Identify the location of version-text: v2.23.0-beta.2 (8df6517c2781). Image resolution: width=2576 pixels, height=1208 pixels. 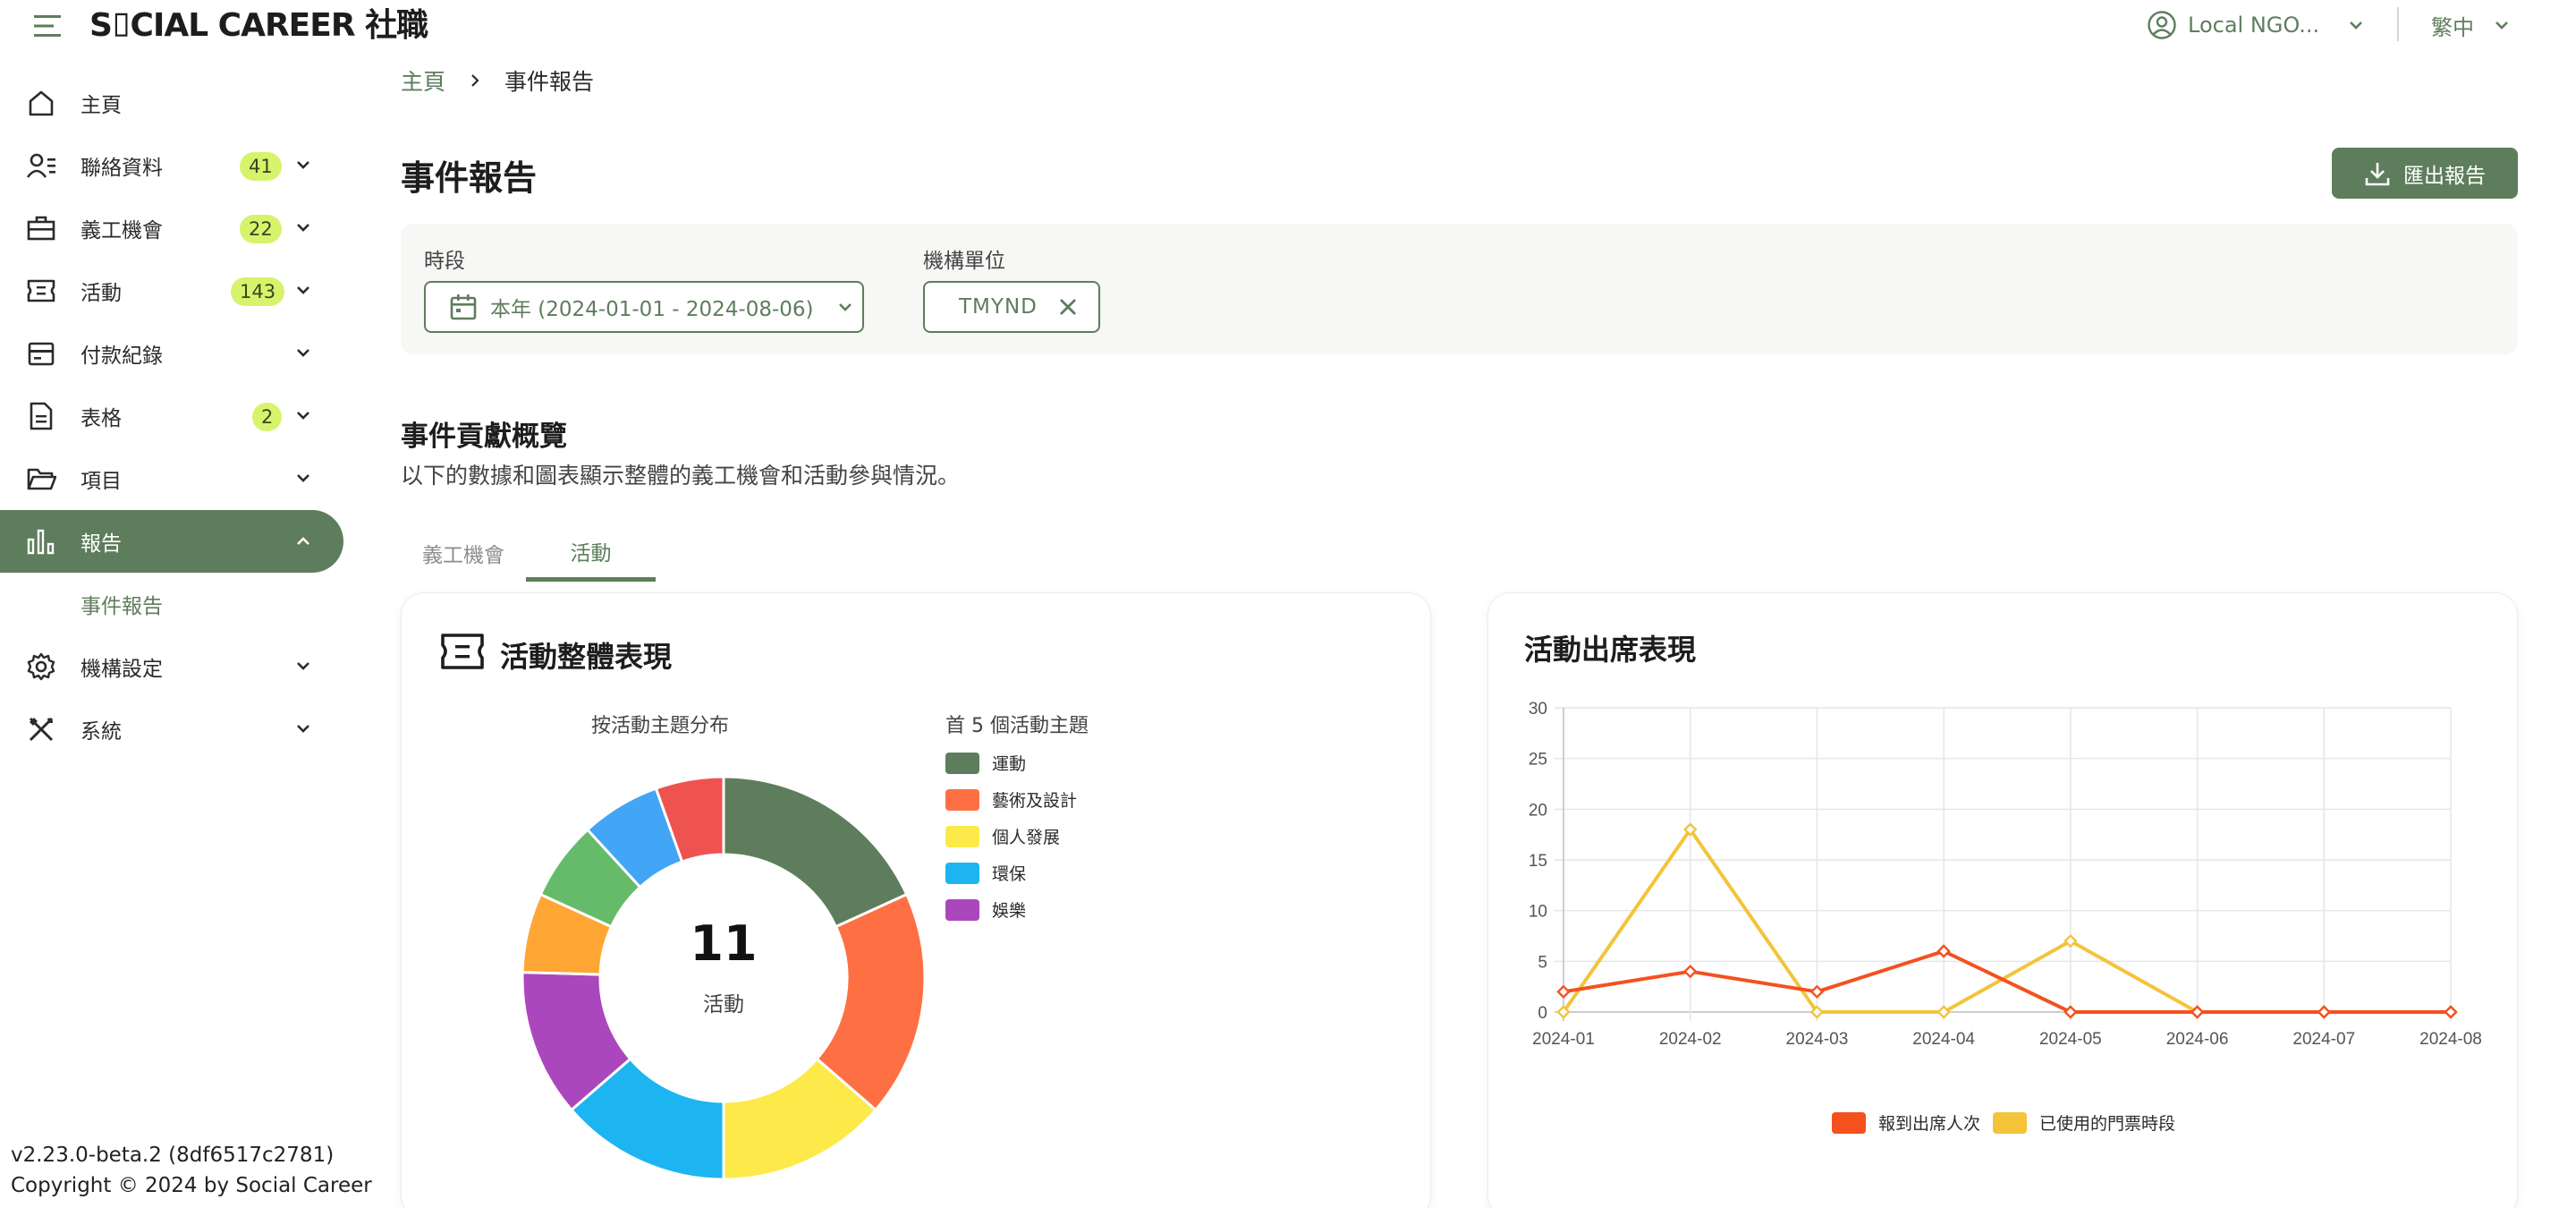
(173, 1155).